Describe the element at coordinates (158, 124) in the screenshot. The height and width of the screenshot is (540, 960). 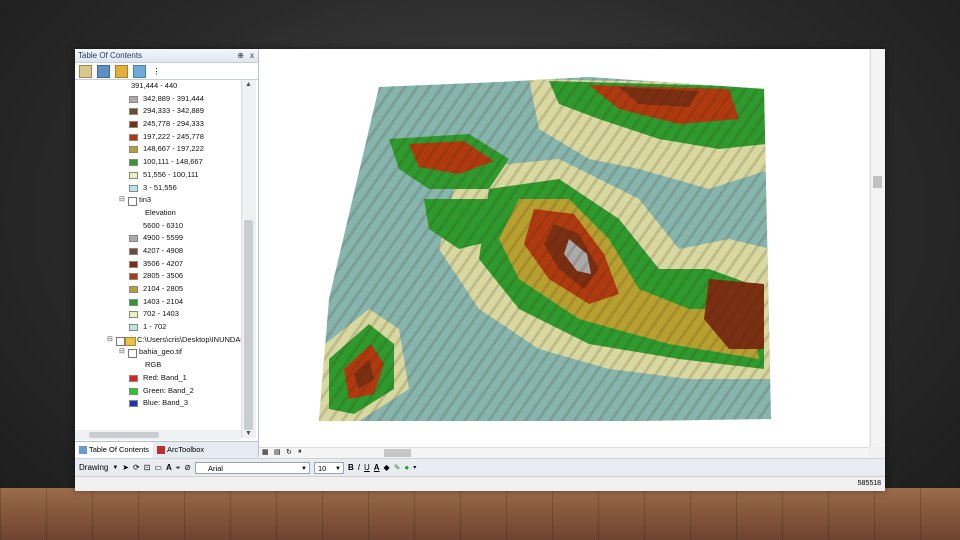
I see `toc-row: 245,778 - 294,333` at that location.